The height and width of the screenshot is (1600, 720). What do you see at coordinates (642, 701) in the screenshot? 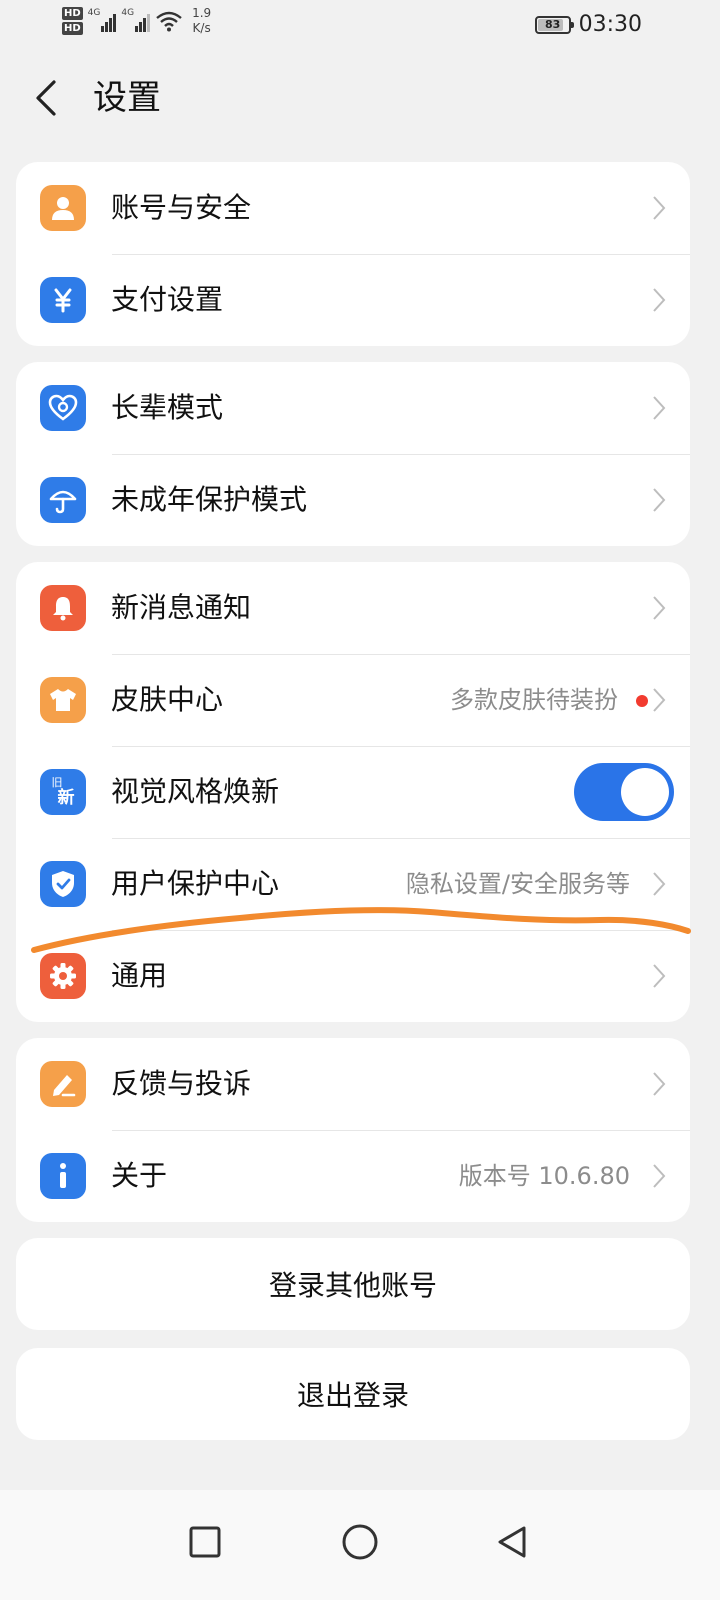
I see `new-badge` at bounding box center [642, 701].